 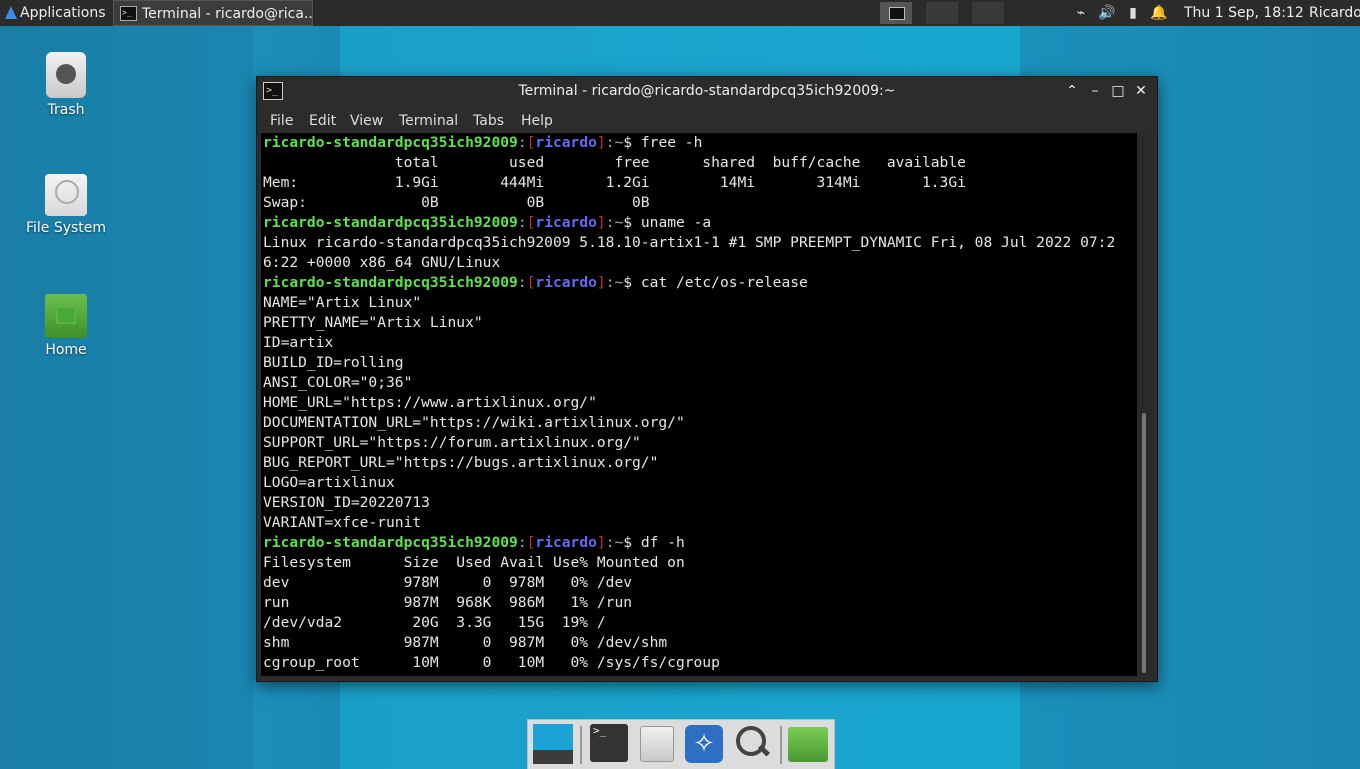 I want to click on network-icon: ⌁, so click(x=1081, y=13).